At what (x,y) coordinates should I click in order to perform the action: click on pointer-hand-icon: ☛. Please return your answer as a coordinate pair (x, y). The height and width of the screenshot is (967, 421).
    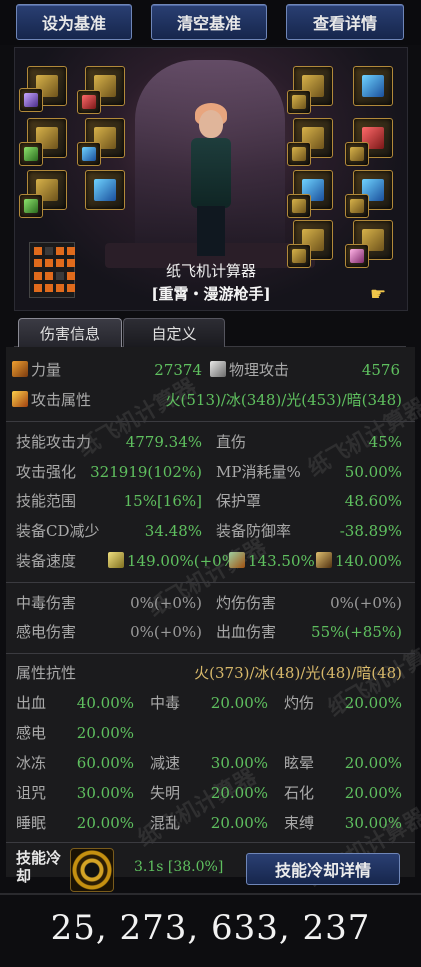
    Looking at the image, I should click on (378, 294).